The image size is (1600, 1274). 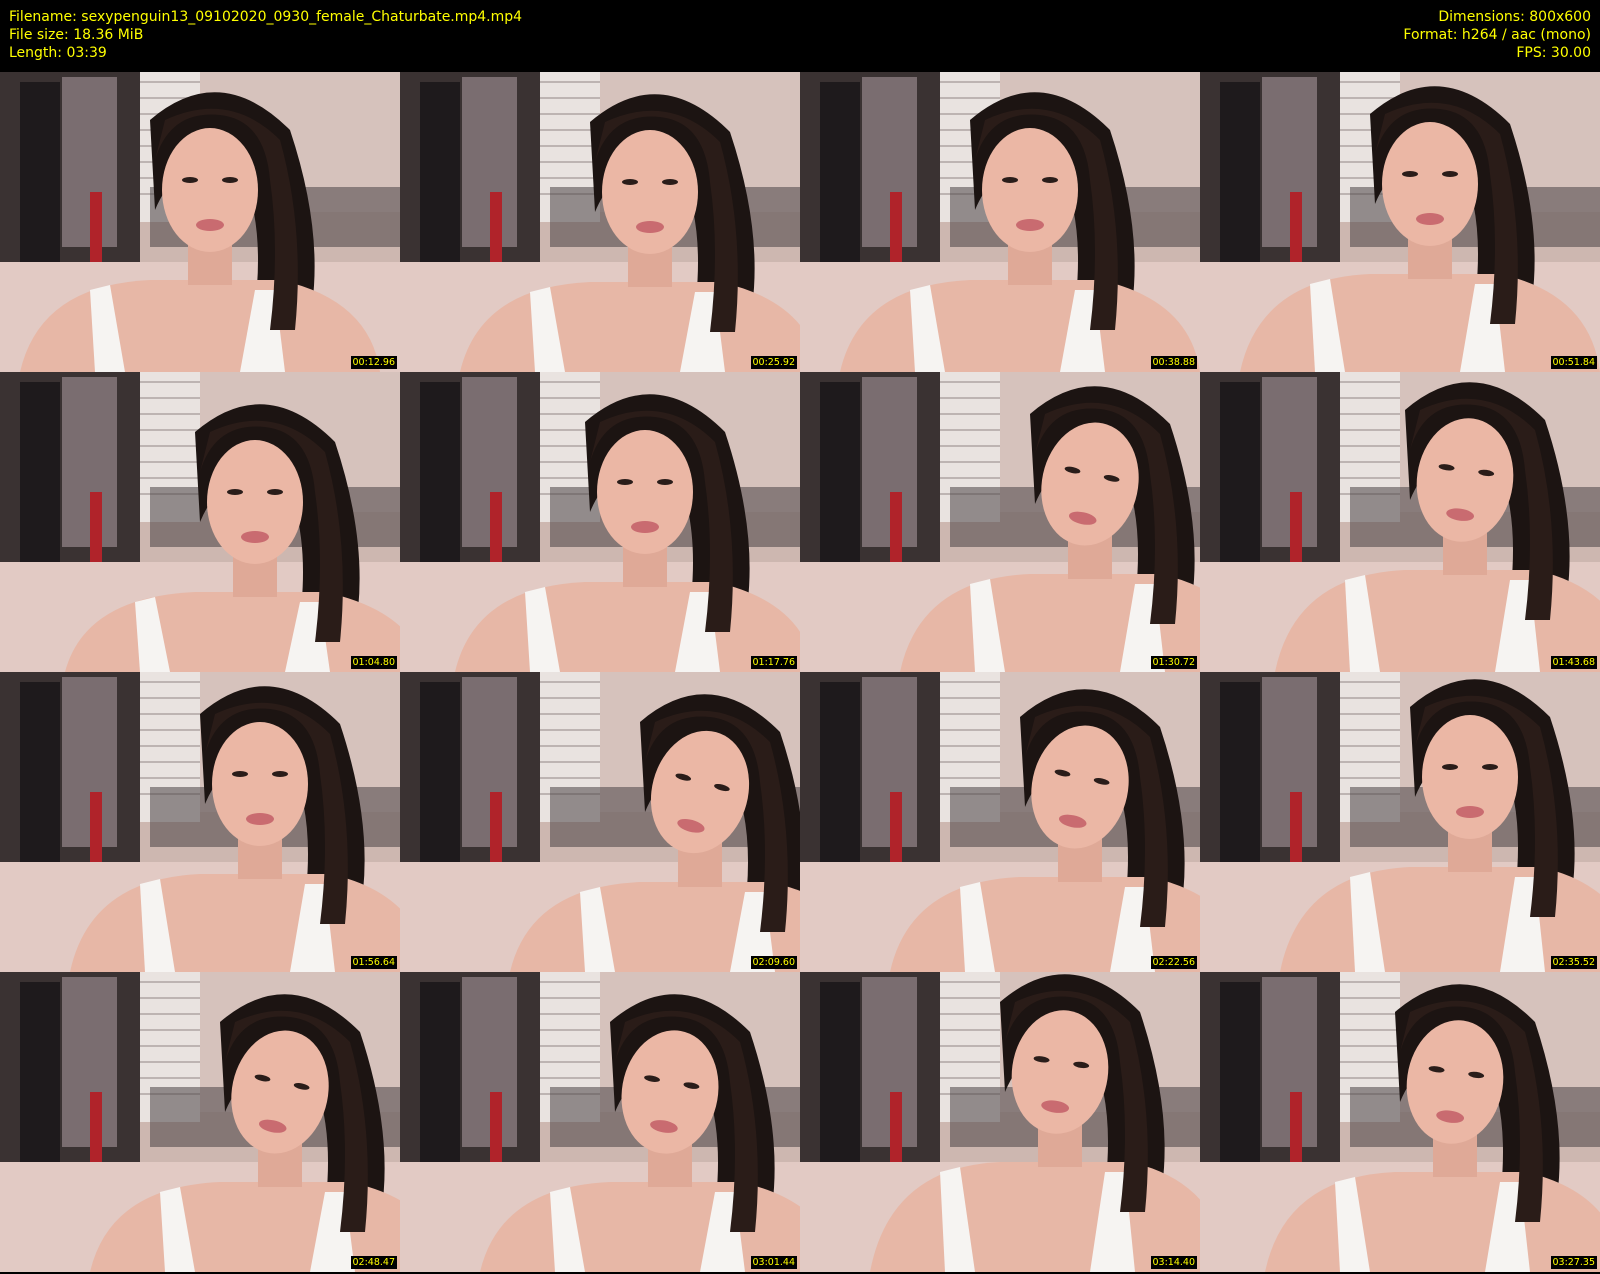 What do you see at coordinates (773, 662) in the screenshot?
I see `frame-timestamp: 01:17.76` at bounding box center [773, 662].